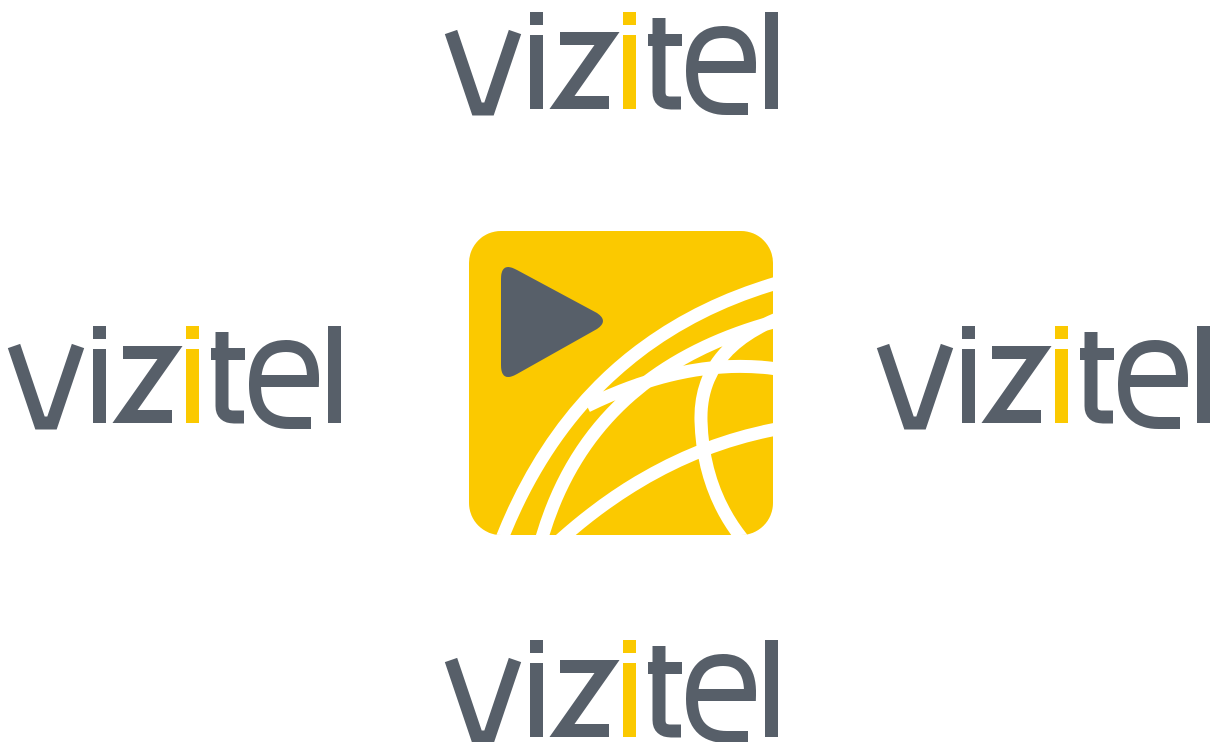 Image resolution: width=1223 pixels, height=742 pixels. I want to click on vizitel-app-icon, so click(621, 383).